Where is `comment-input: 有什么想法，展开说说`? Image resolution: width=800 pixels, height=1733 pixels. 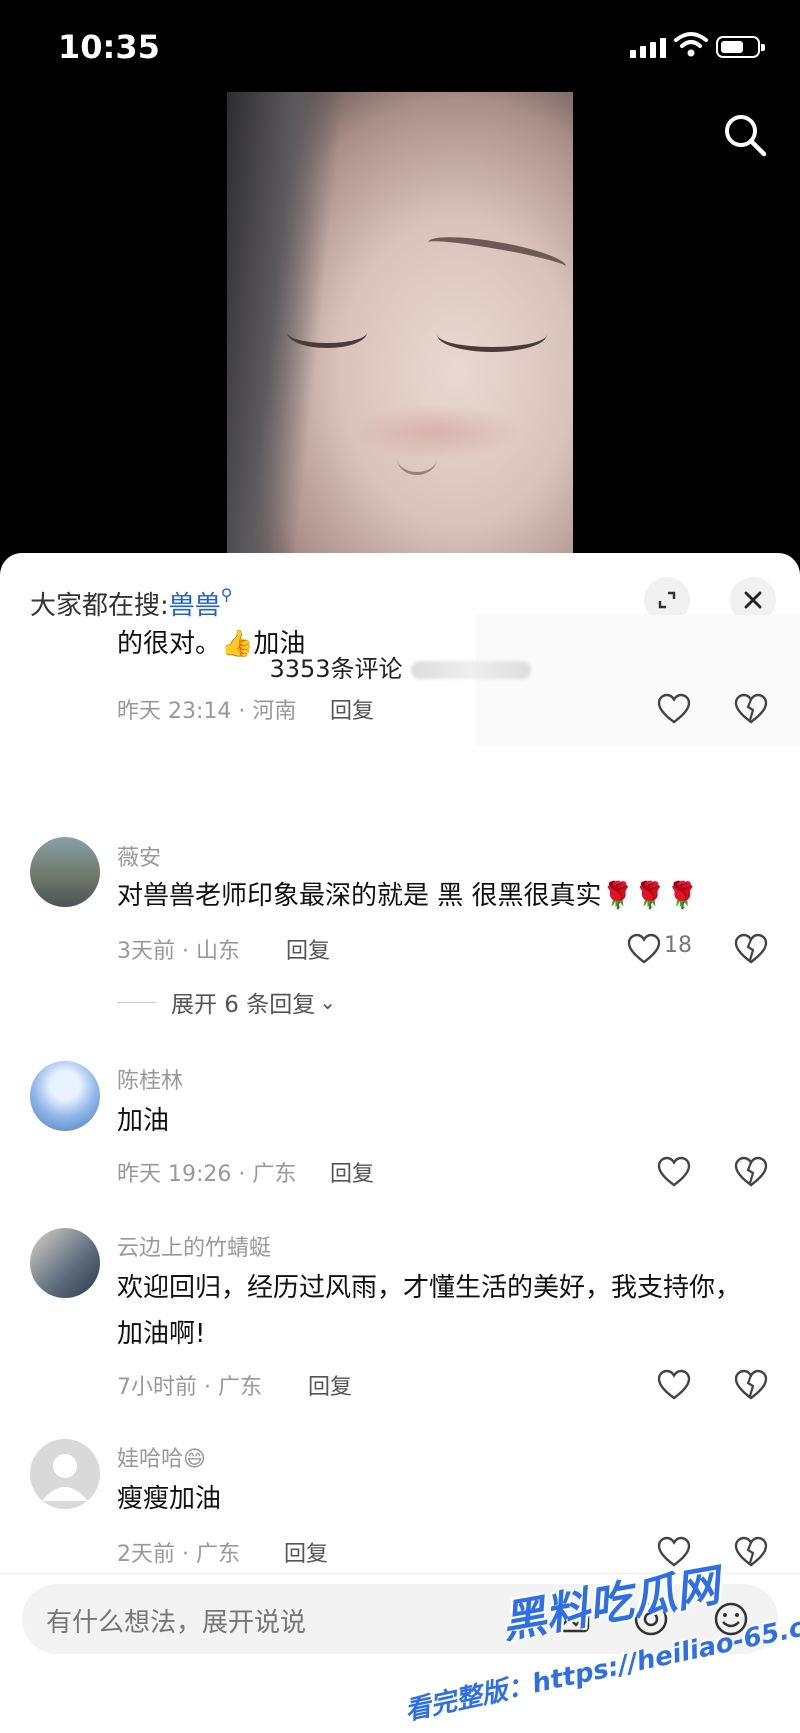 comment-input: 有什么想法，展开说说 is located at coordinates (400, 1619).